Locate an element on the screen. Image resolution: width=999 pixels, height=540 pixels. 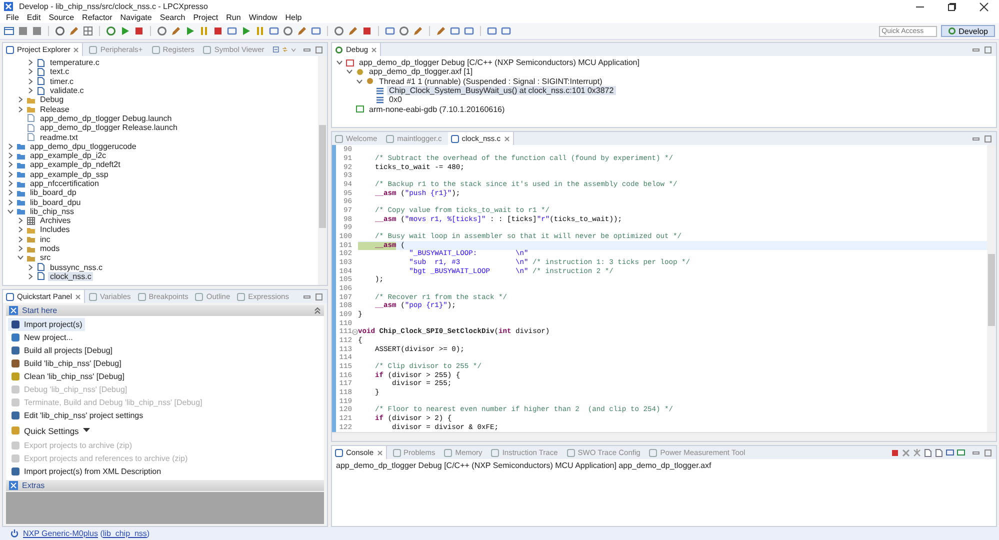
menu-item: Search is located at coordinates (173, 17).